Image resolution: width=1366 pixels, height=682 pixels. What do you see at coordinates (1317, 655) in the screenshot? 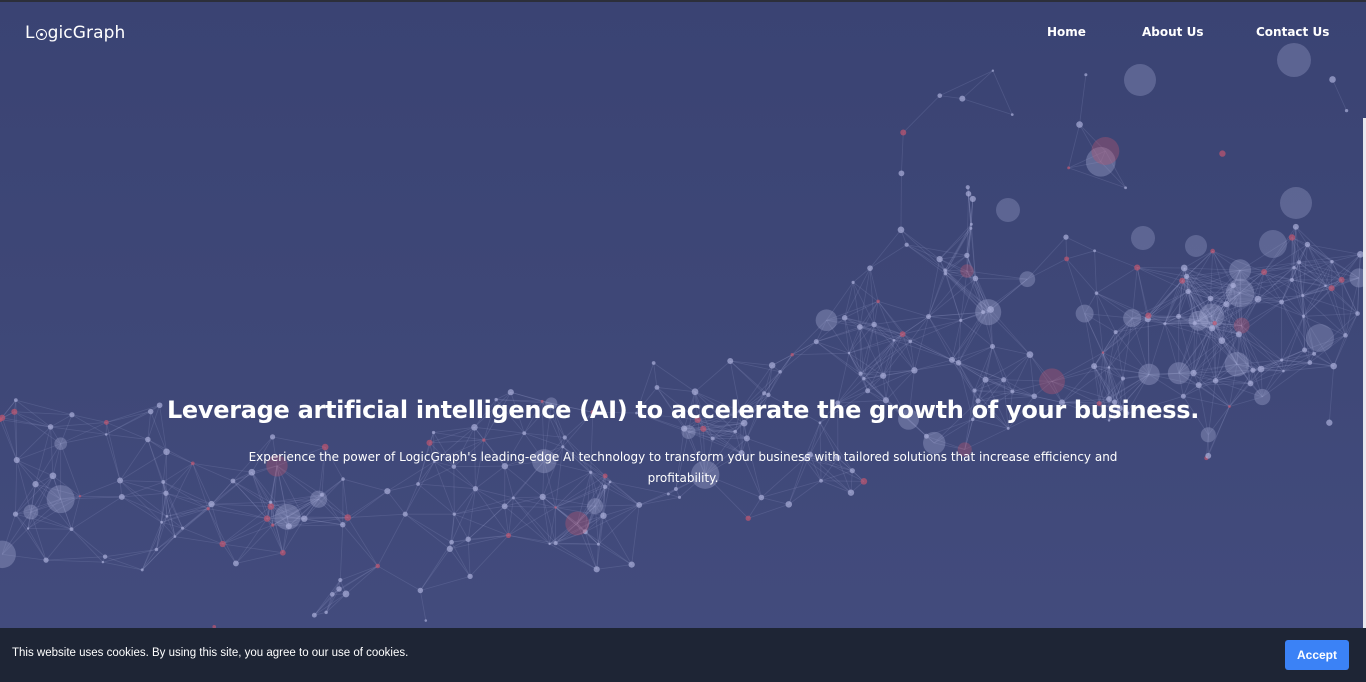
I see `accept-cookies-button: Accept` at bounding box center [1317, 655].